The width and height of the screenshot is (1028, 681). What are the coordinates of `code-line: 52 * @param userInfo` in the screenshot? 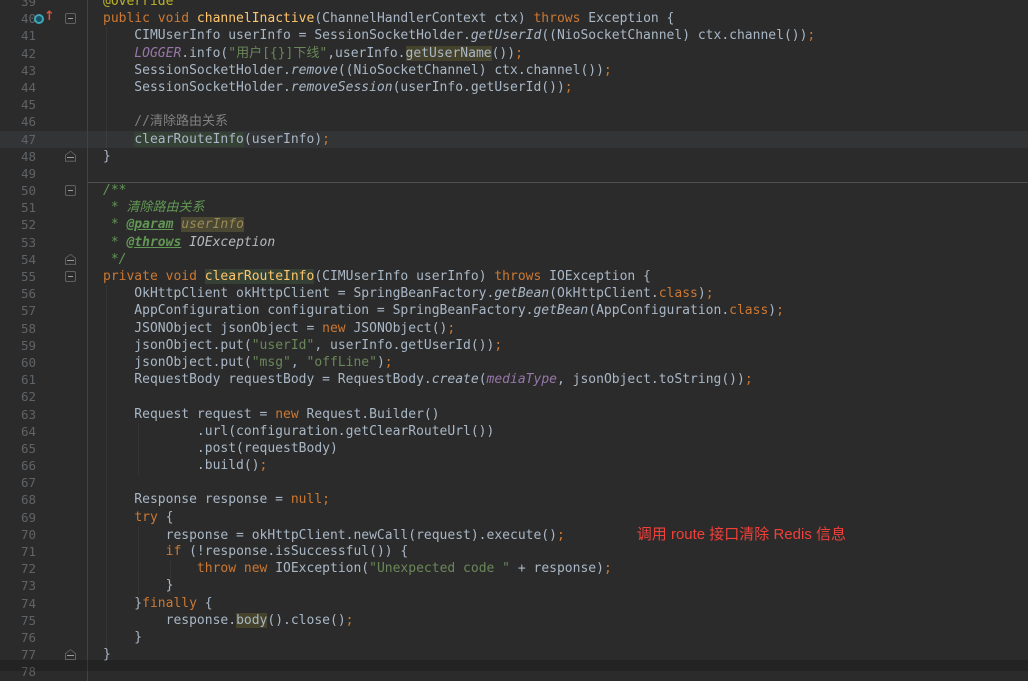 It's located at (514, 225).